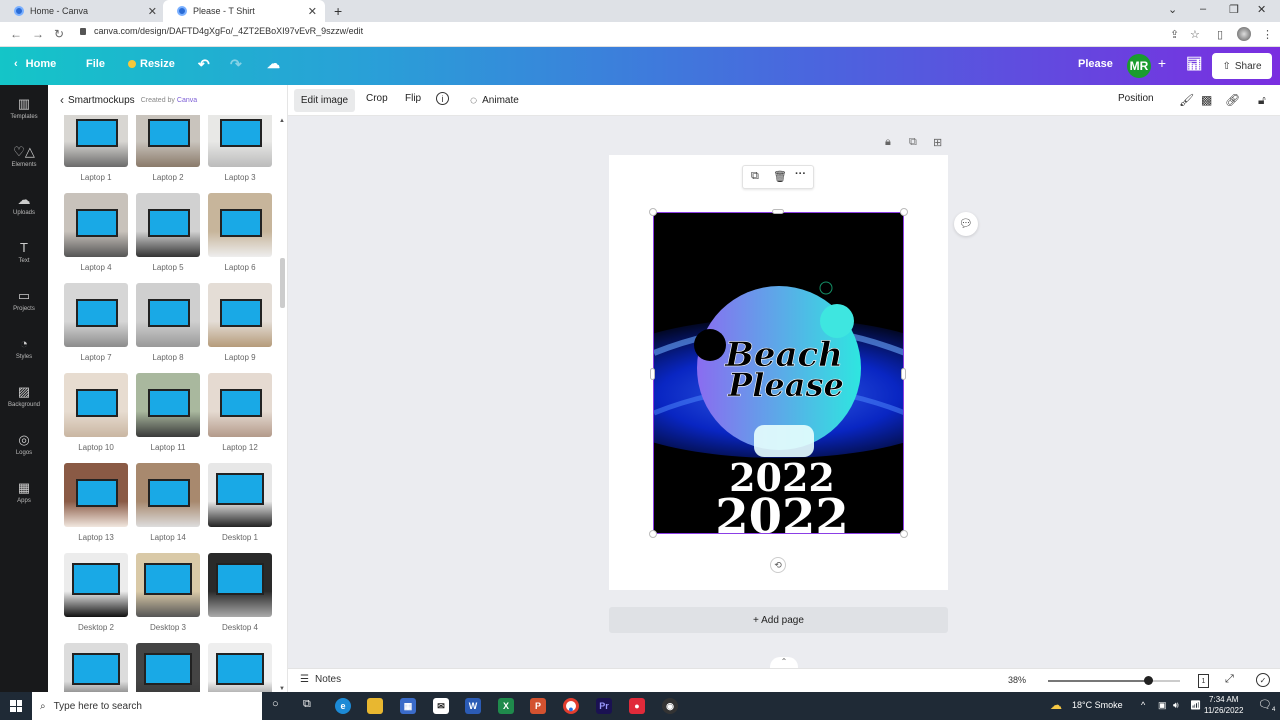  Describe the element at coordinates (1220, 34) in the screenshot. I see `side-panel-icon: ▯` at that location.